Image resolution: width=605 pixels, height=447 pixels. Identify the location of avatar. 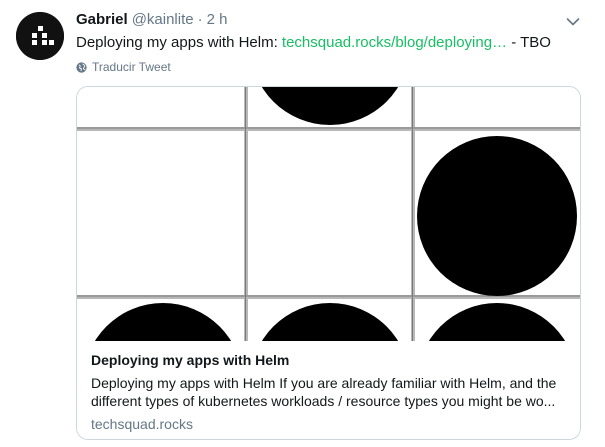
(40, 36).